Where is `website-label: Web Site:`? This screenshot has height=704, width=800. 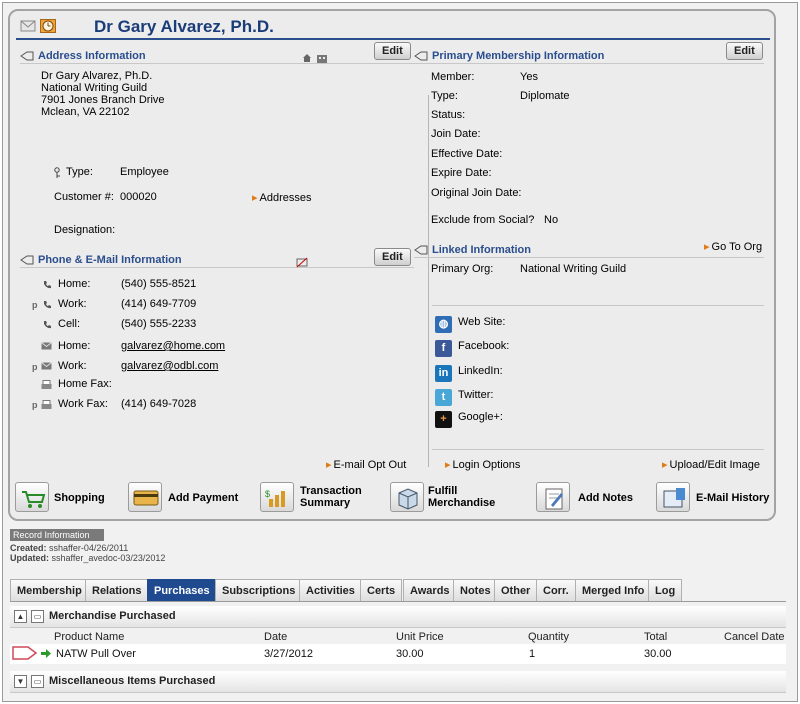 website-label: Web Site: is located at coordinates (482, 322).